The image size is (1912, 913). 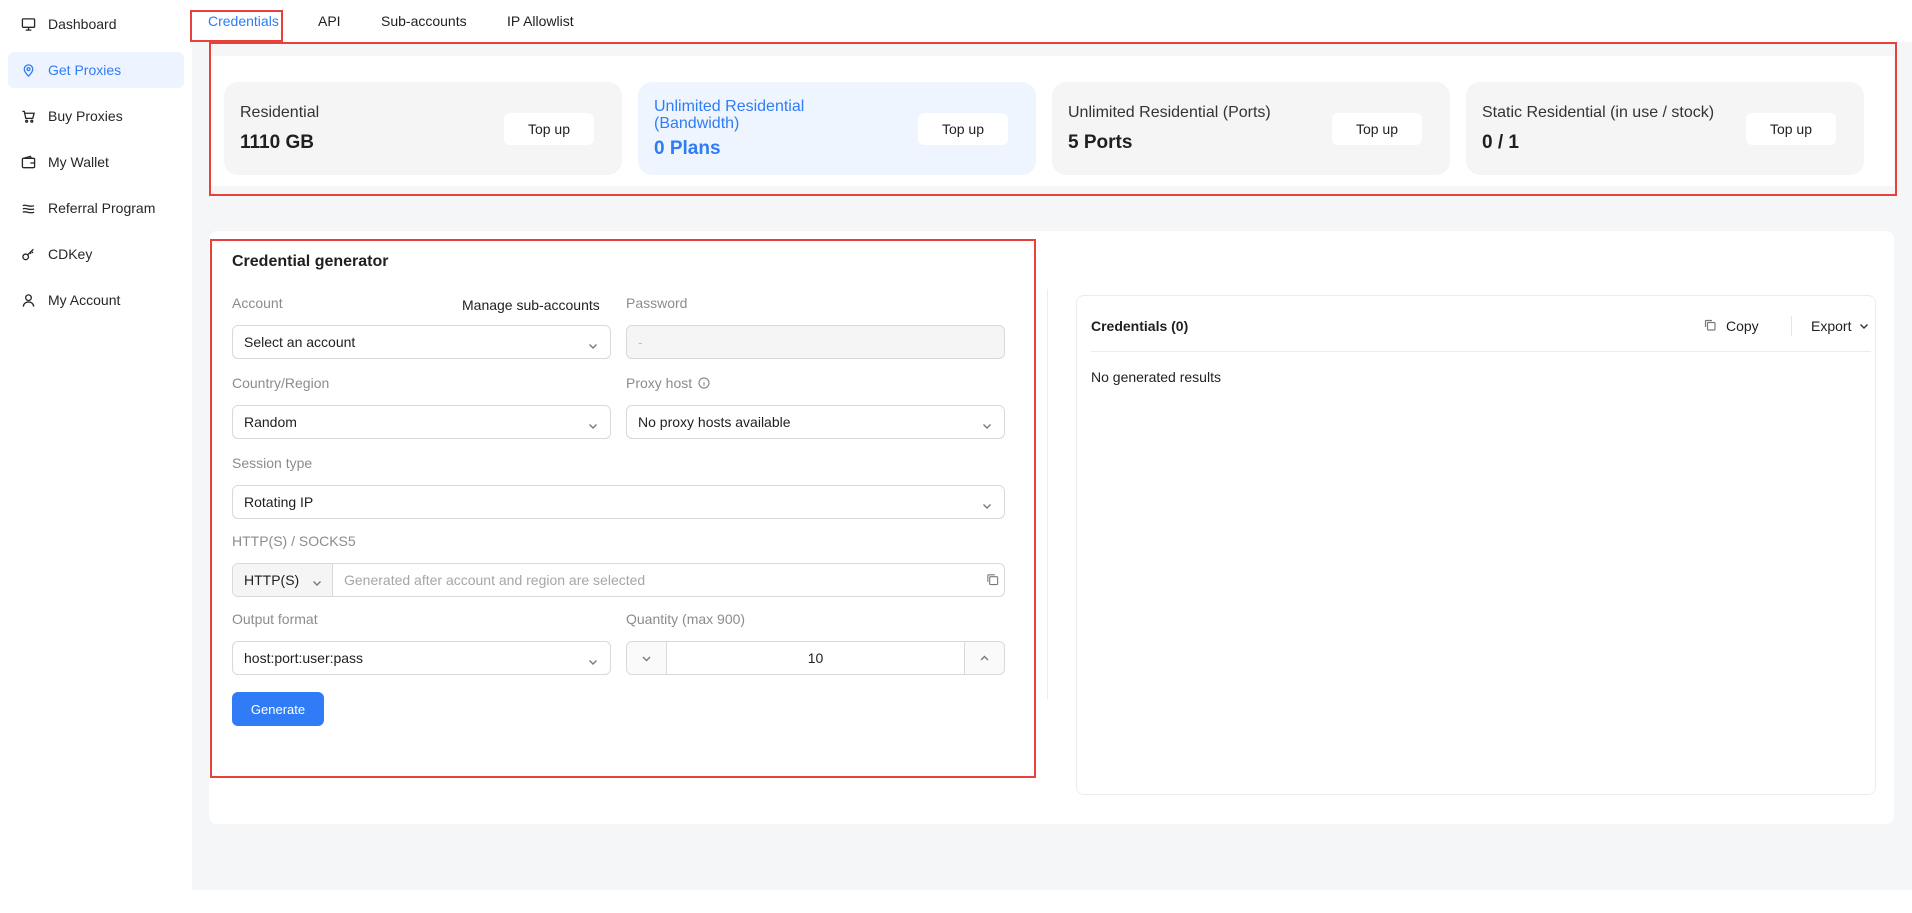 I want to click on session-type-label: Session type, so click(x=272, y=463).